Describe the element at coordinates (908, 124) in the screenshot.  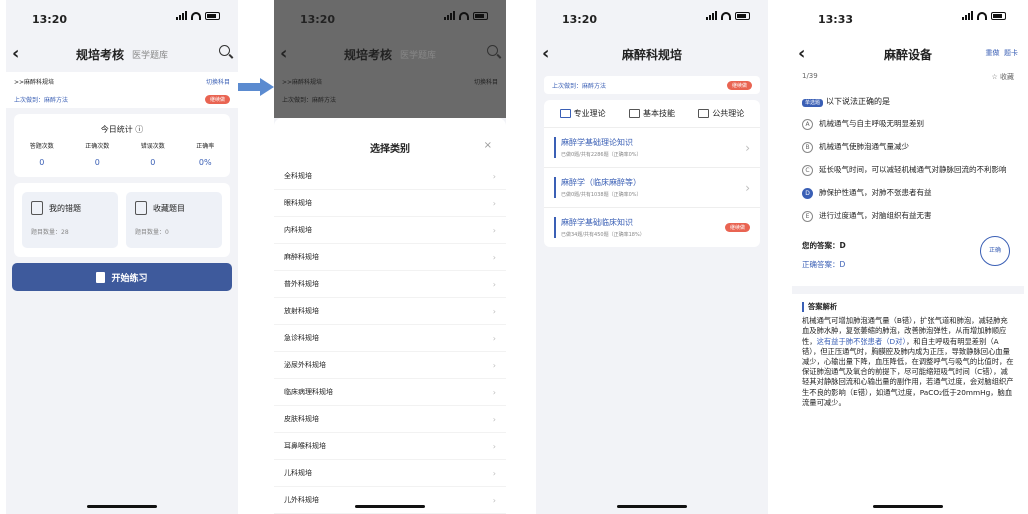
I see `choice-a: A 机械通气与自主呼吸无明显差别` at that location.